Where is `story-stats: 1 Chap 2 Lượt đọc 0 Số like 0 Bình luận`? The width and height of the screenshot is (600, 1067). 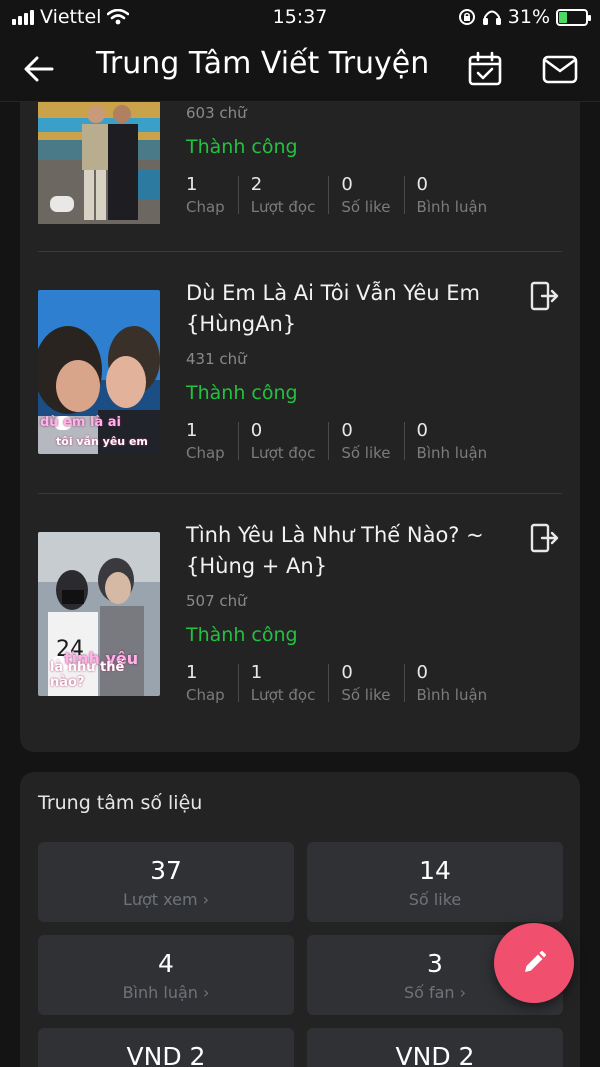
story-stats: 1 Chap 2 Lượt đọc 0 Số like 0 Bình luận is located at coordinates (349, 196).